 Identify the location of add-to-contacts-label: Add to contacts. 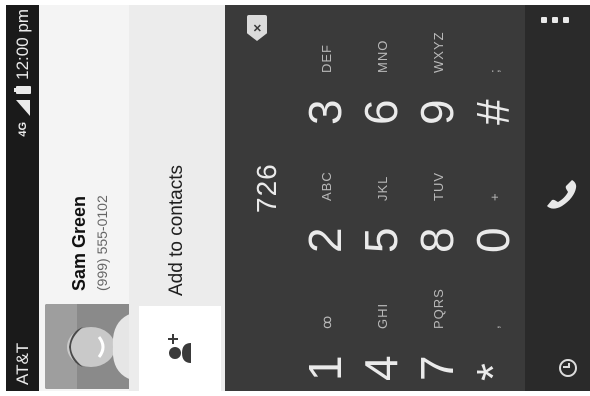
(176, 230).